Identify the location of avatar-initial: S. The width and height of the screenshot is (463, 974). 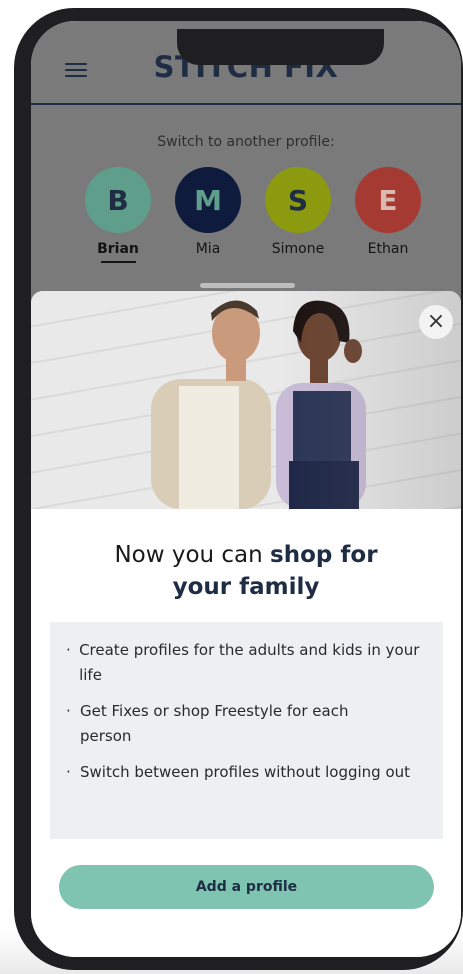
(298, 200).